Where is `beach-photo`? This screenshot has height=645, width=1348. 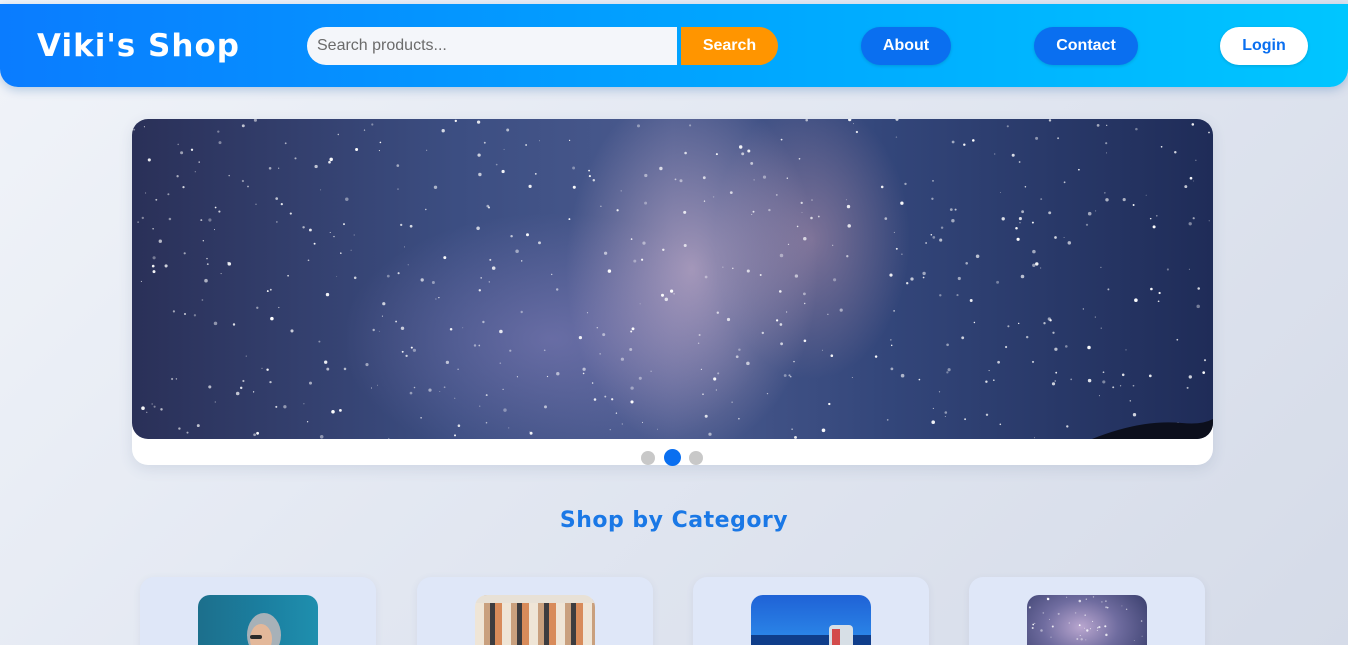
beach-photo is located at coordinates (811, 635).